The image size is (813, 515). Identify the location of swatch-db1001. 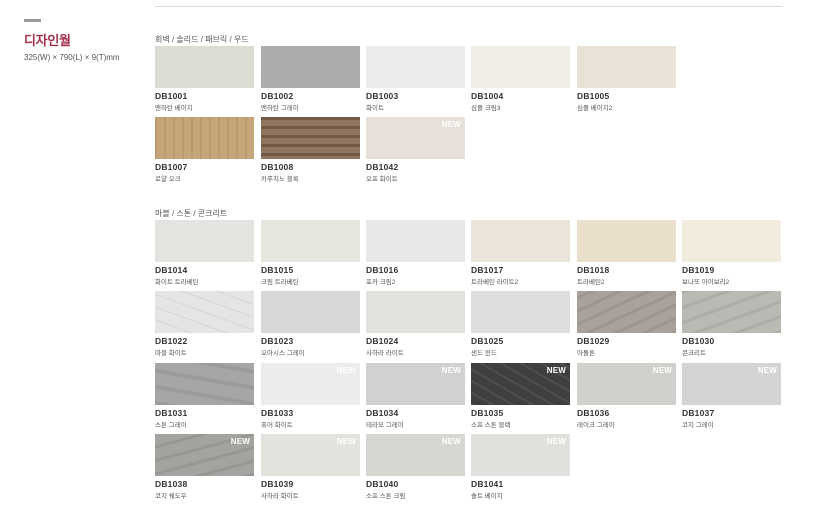
(204, 67).